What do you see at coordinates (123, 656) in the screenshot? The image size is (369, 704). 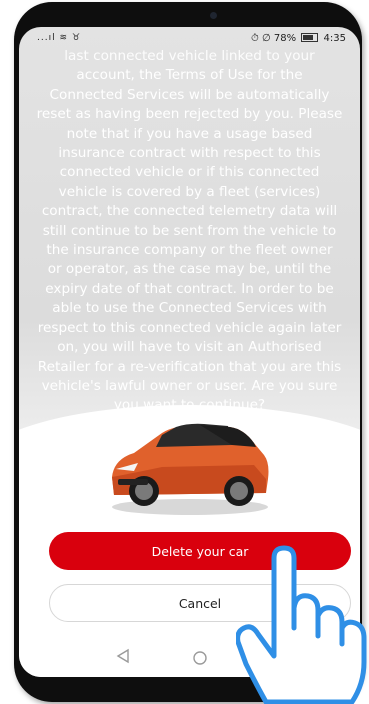 I see `triangle-back-icon` at bounding box center [123, 656].